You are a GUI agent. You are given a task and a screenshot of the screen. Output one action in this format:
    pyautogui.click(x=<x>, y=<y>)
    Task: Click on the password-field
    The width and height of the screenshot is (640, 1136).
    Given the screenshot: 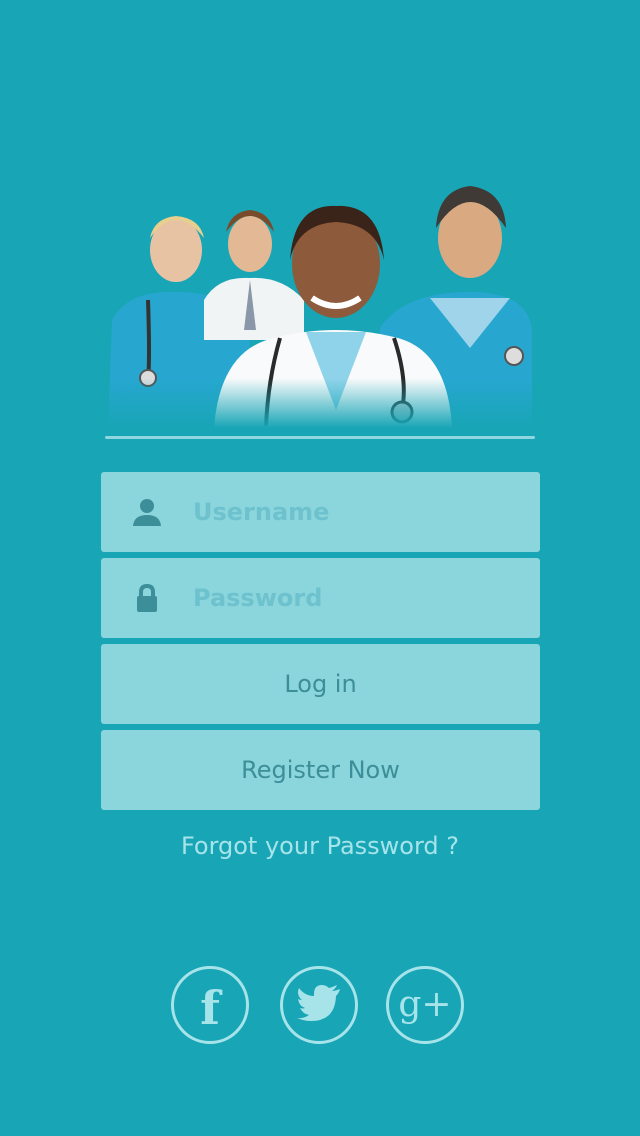 What is the action you would take?
    pyautogui.click(x=320, y=598)
    